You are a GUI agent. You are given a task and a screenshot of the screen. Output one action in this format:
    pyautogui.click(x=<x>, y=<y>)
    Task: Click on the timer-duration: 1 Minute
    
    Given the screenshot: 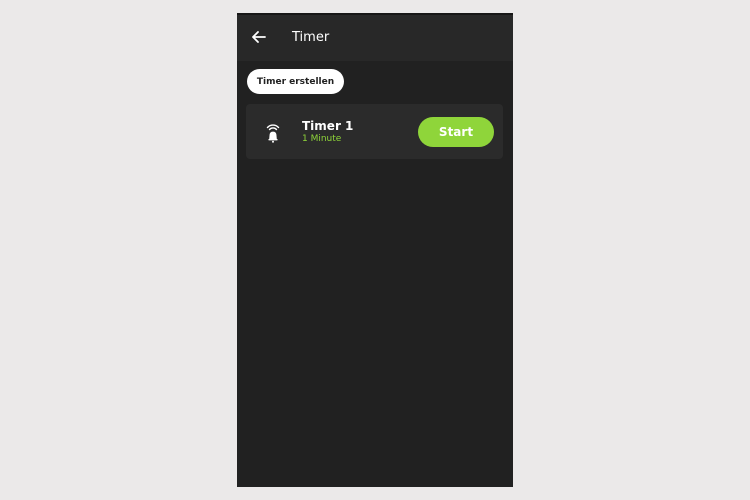 What is the action you would take?
    pyautogui.click(x=322, y=139)
    